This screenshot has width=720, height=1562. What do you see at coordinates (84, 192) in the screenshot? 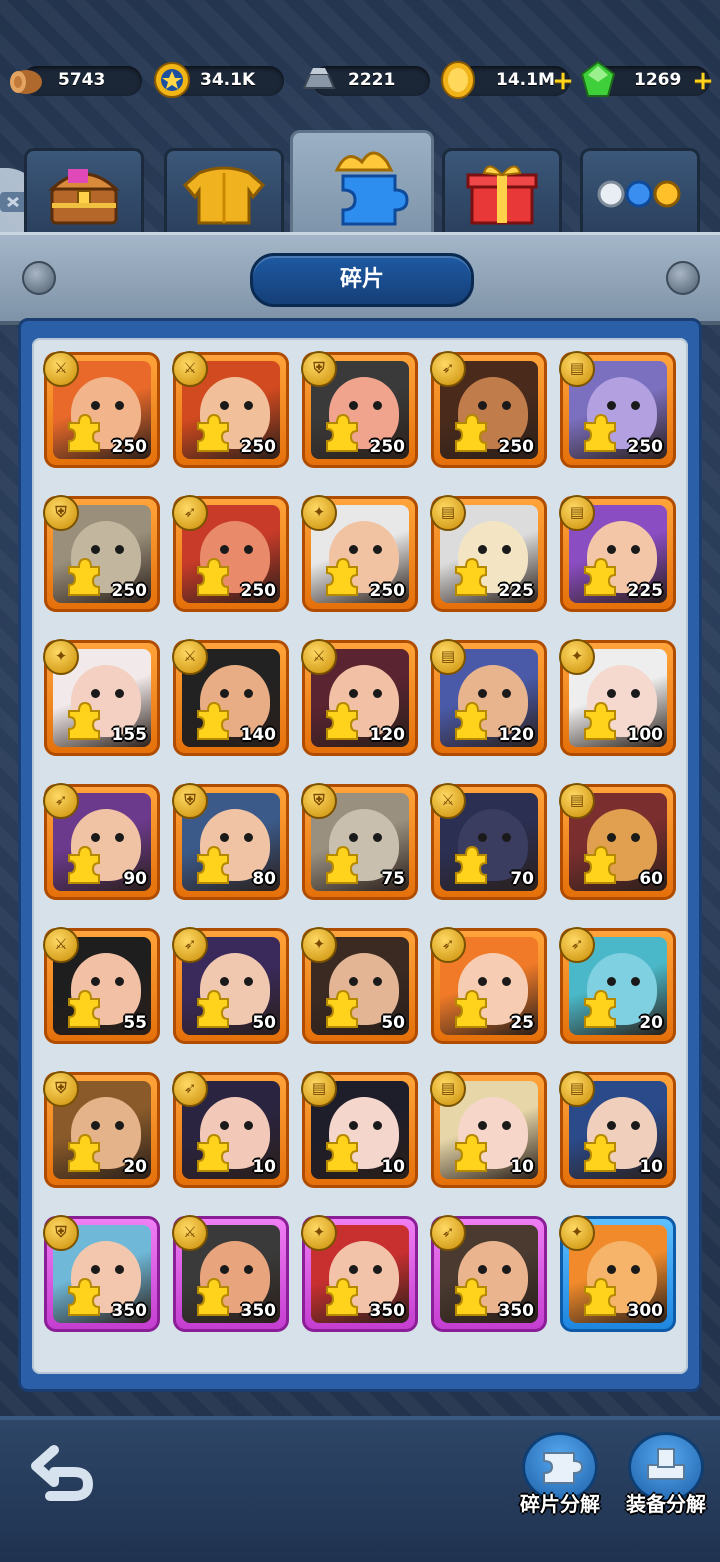
I see `tab-chest` at bounding box center [84, 192].